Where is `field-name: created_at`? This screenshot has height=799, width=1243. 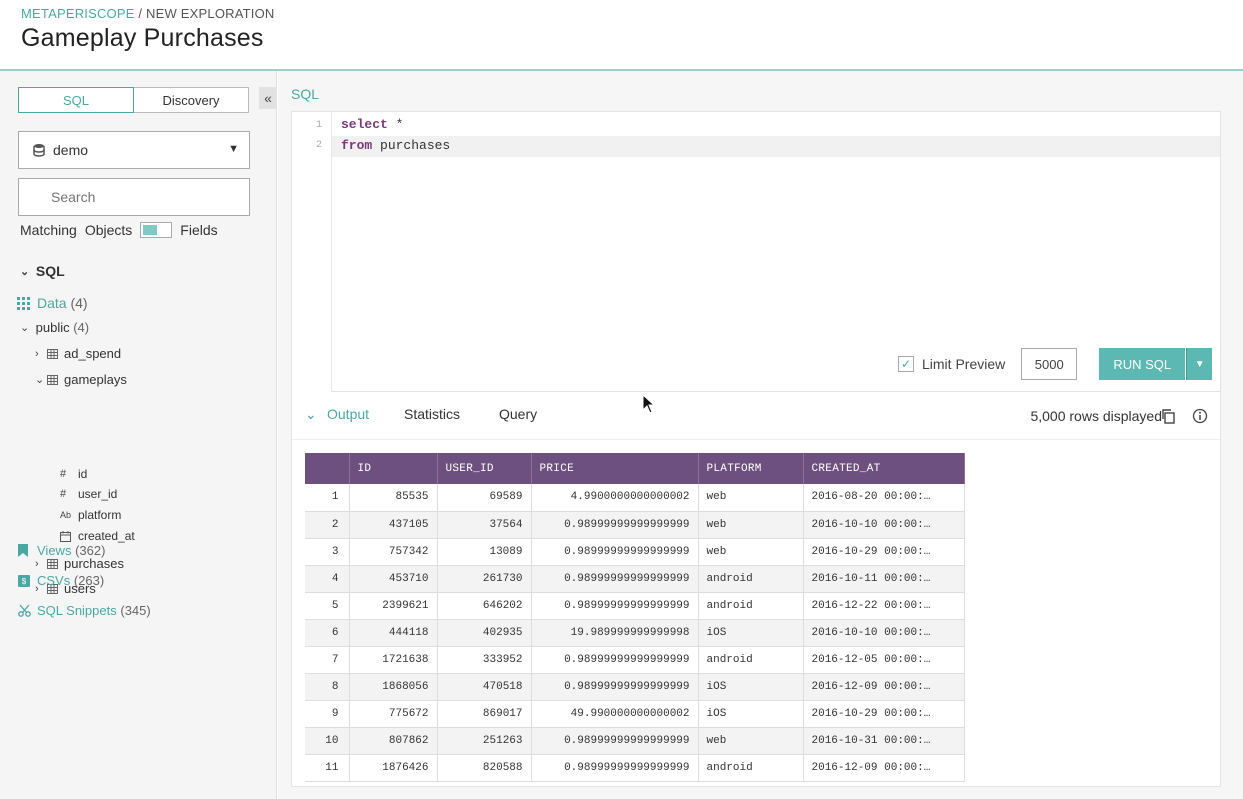
field-name: created_at is located at coordinates (106, 536).